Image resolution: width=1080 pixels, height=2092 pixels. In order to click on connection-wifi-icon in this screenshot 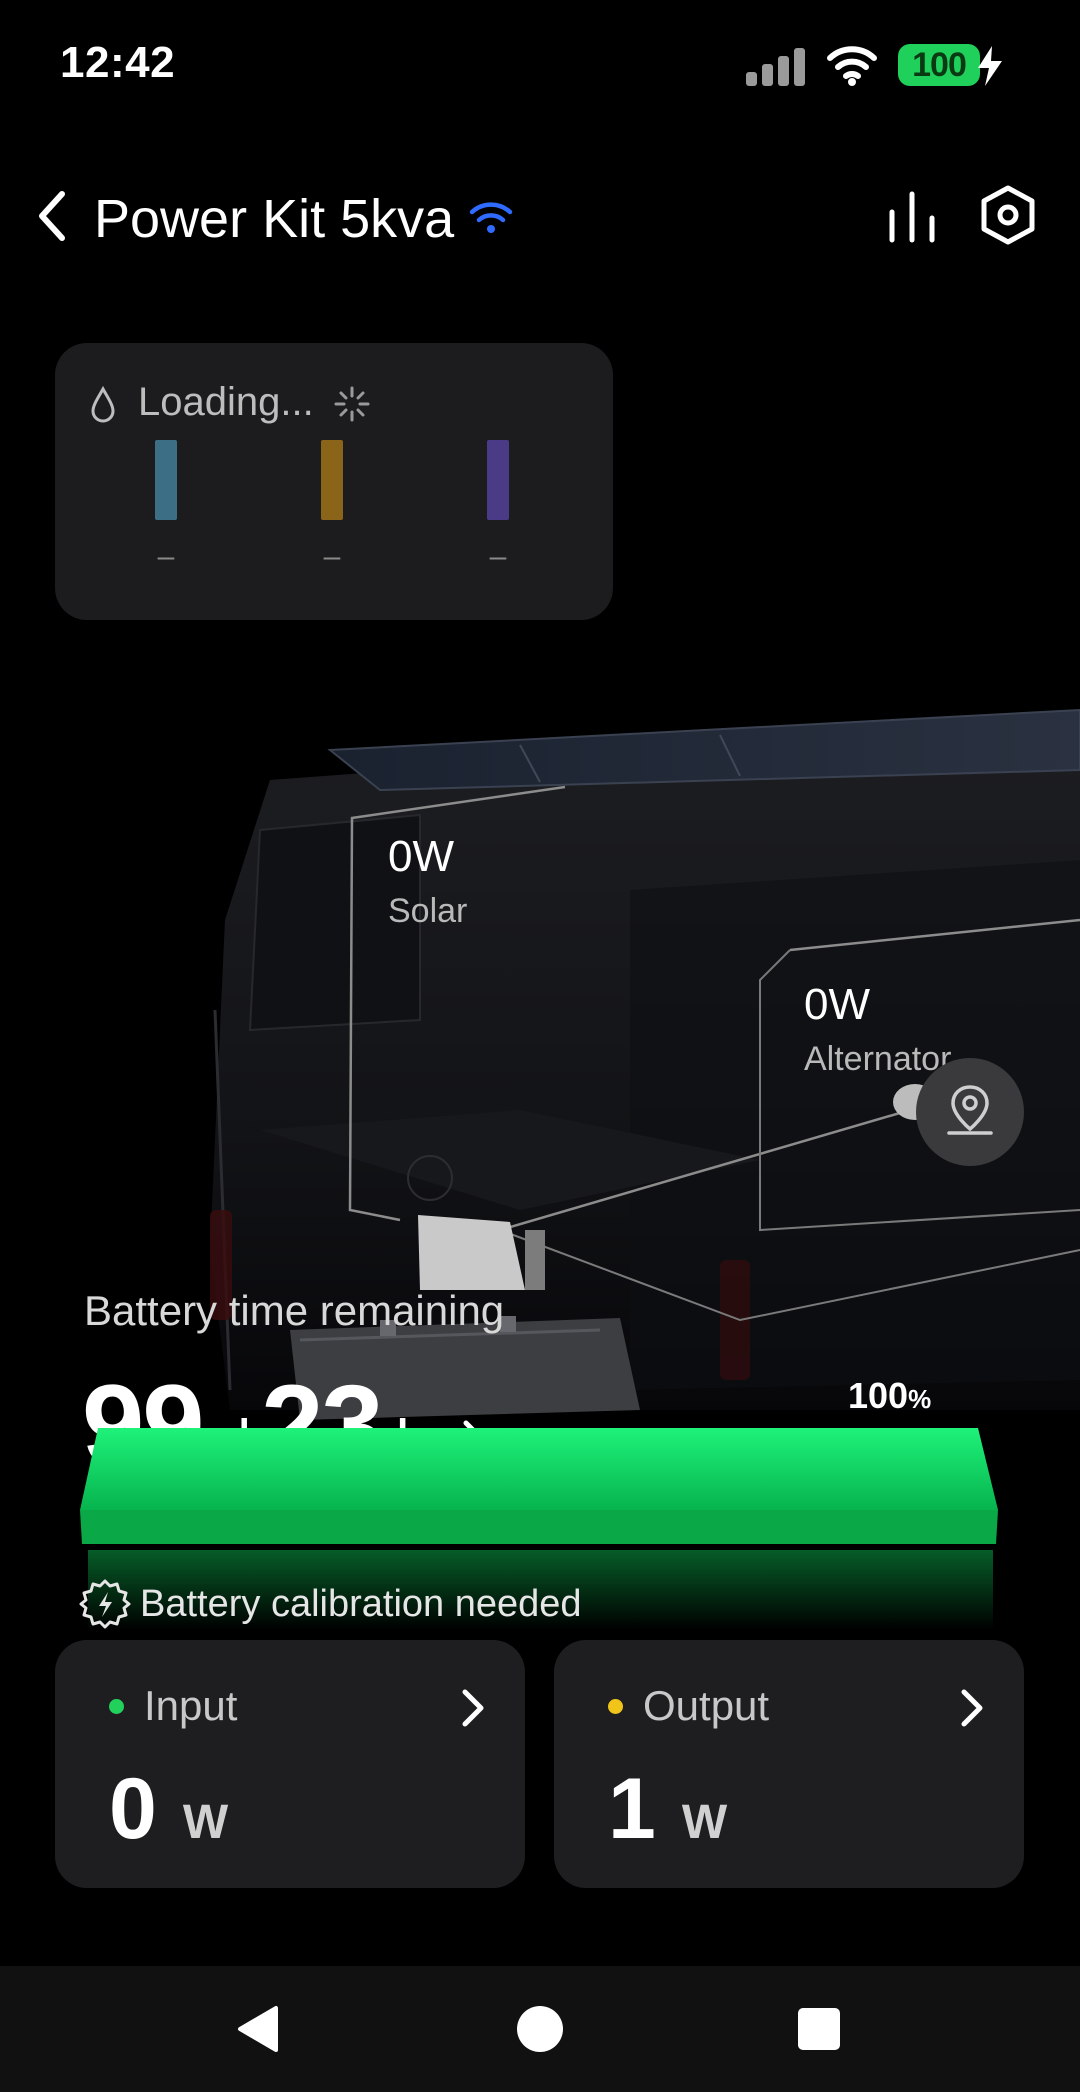, I will do `click(491, 217)`.